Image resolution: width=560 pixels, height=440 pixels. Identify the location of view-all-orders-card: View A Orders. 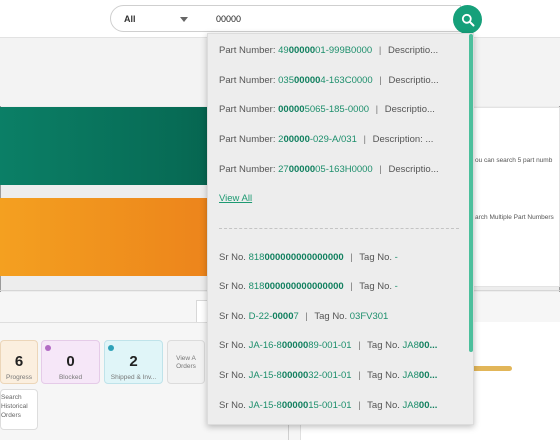
(186, 362).